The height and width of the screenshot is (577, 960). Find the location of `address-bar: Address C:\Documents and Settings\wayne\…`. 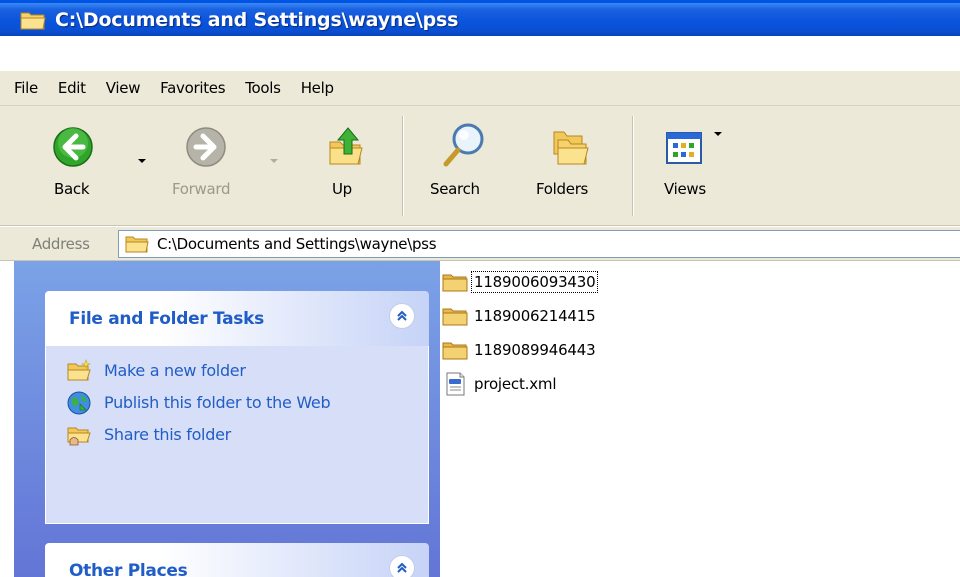

address-bar: Address C:\Documents and Settings\wayne\… is located at coordinates (480, 244).